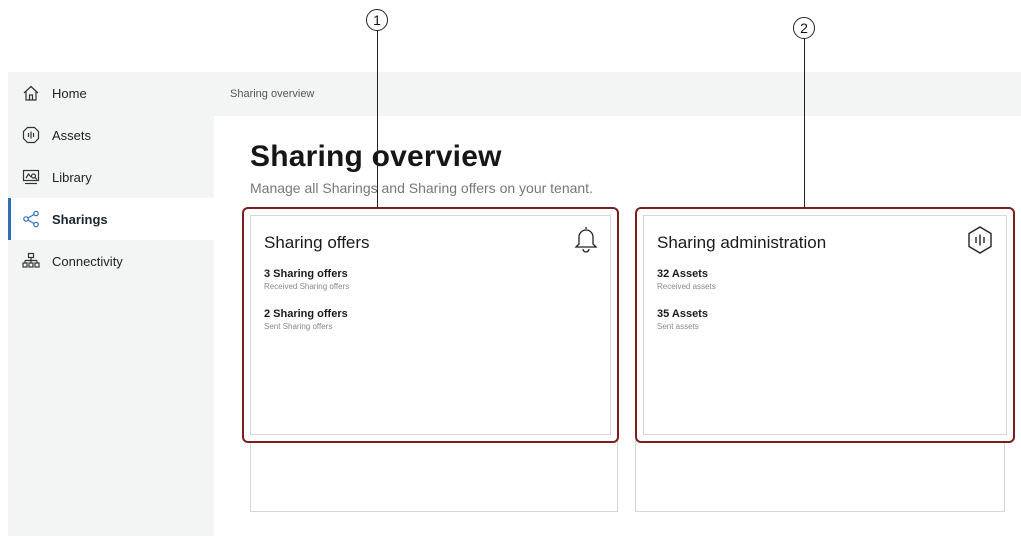  What do you see at coordinates (111, 177) in the screenshot?
I see `sidebar-item-library: Library` at bounding box center [111, 177].